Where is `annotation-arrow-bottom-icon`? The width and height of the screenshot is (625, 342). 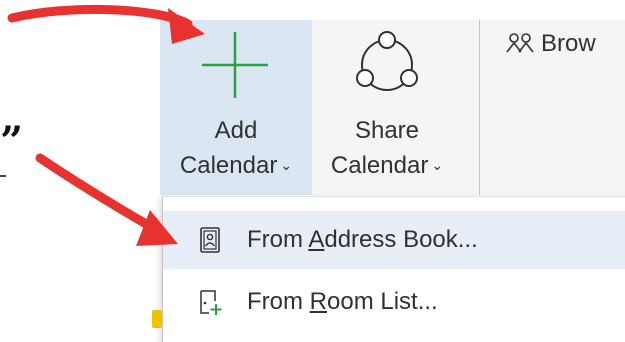
annotation-arrow-bottom-icon is located at coordinates (106, 199).